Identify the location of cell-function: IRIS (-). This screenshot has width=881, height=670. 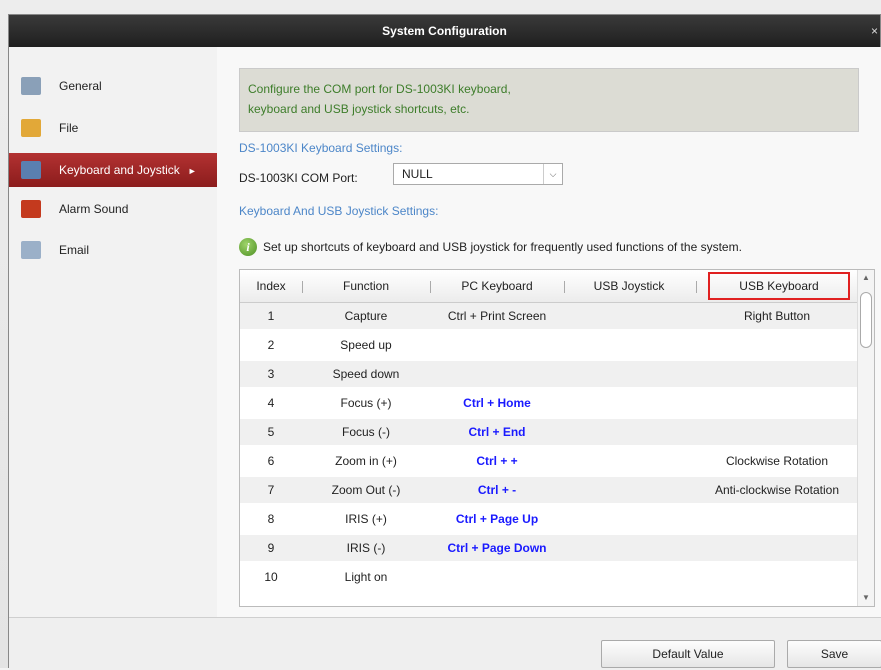
(366, 548).